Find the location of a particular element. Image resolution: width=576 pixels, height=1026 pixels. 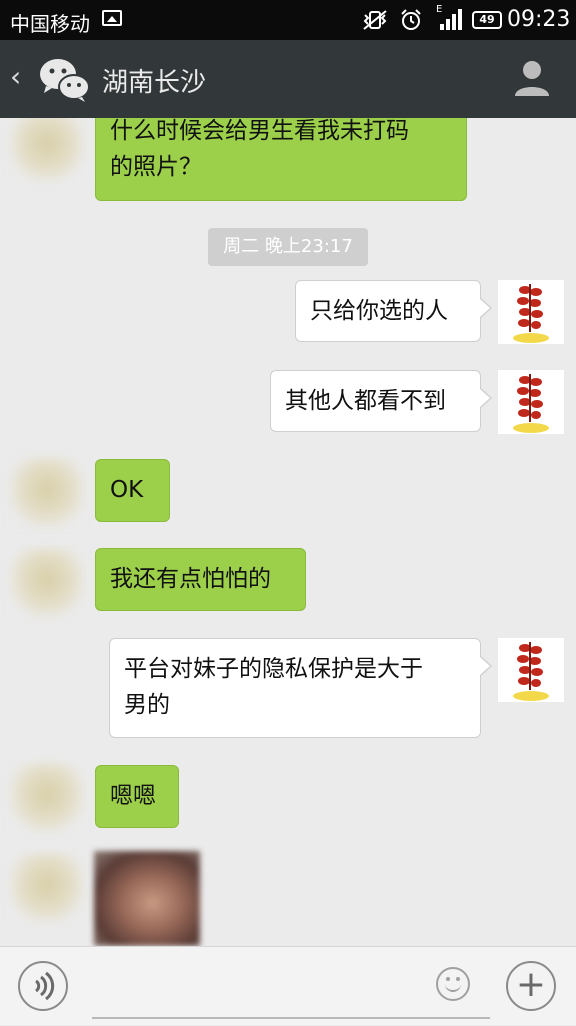

input-bar: + is located at coordinates (288, 985).